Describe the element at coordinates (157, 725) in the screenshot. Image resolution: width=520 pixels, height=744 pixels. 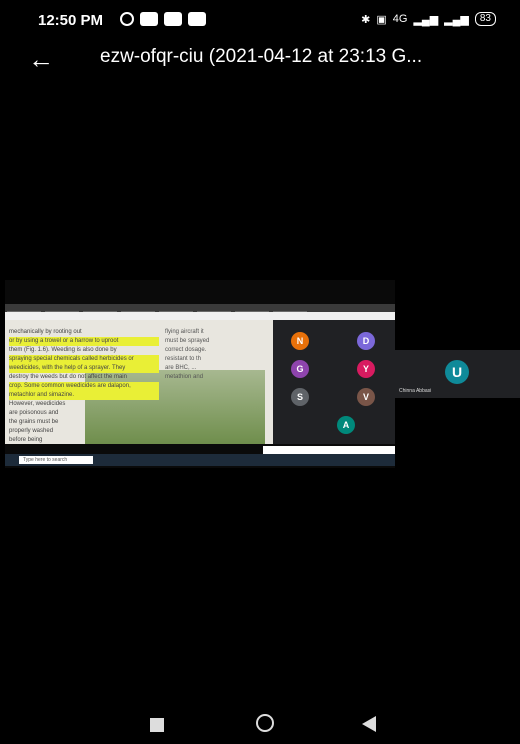
I see `recents-button` at that location.